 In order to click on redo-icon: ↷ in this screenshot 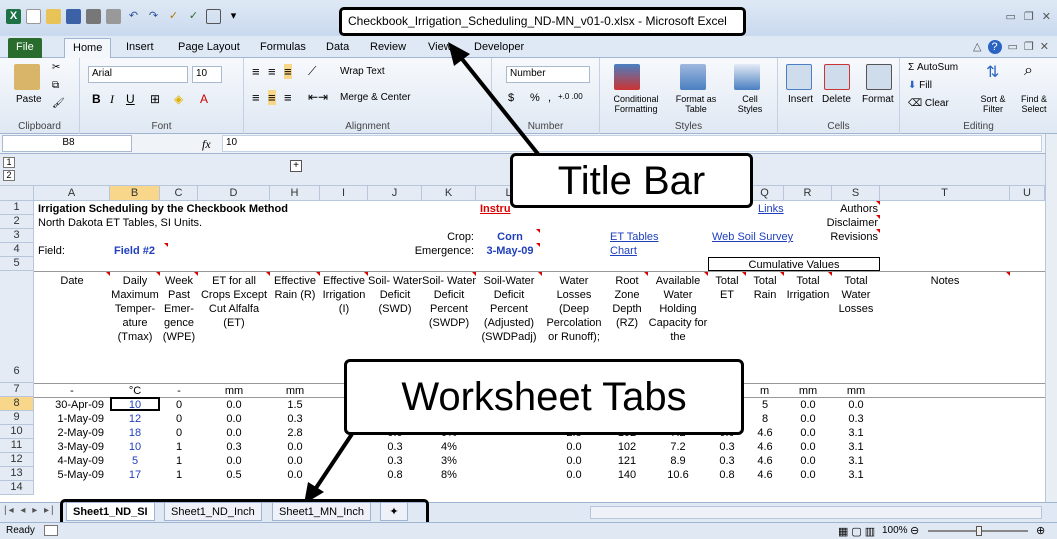, I will do `click(153, 16)`.